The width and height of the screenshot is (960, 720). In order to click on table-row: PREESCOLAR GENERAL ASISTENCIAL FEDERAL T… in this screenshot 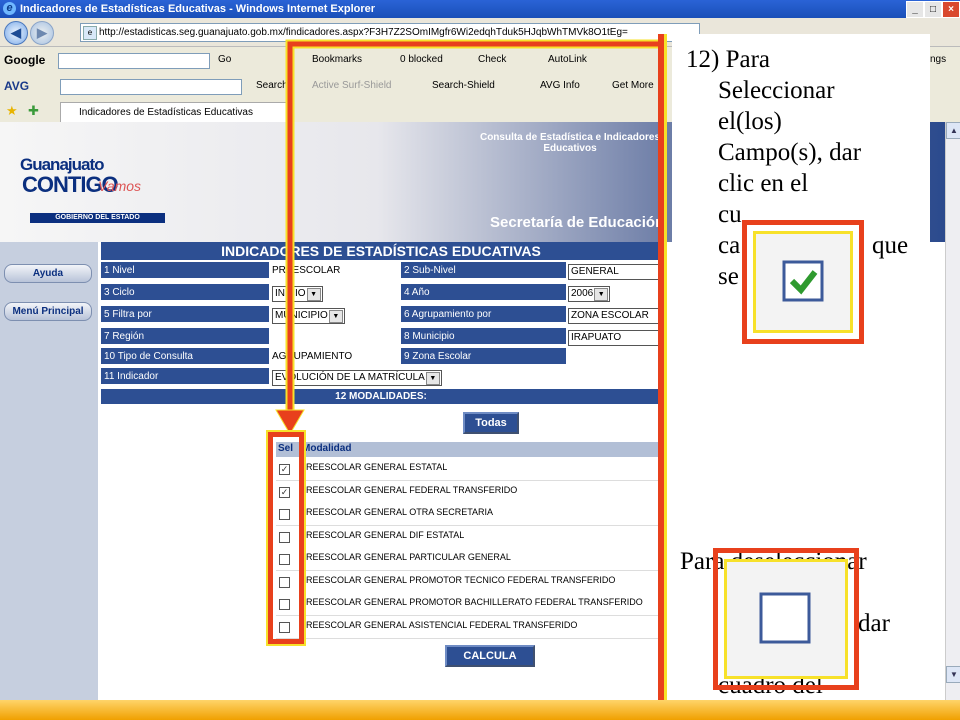, I will do `click(468, 627)`.